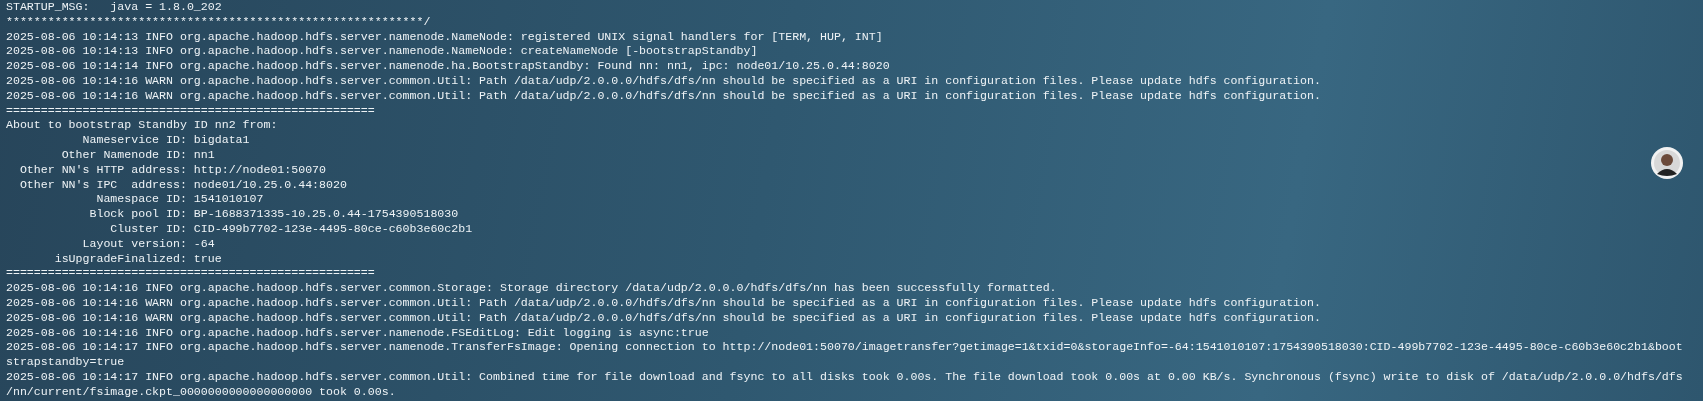 The height and width of the screenshot is (401, 1703). I want to click on log-line: 2025-08-06 10:14:17 INFO org.apache.hadoop.hdfs.server.common.Util: Combined time for file download and fsync to all disks took 0.00s. The file download took 0.00s at 0.00 KB/s. Synchronous (fsync) write to disk of /data/udp/2.0.0.0/hdfs/dfs, so click(844, 377).